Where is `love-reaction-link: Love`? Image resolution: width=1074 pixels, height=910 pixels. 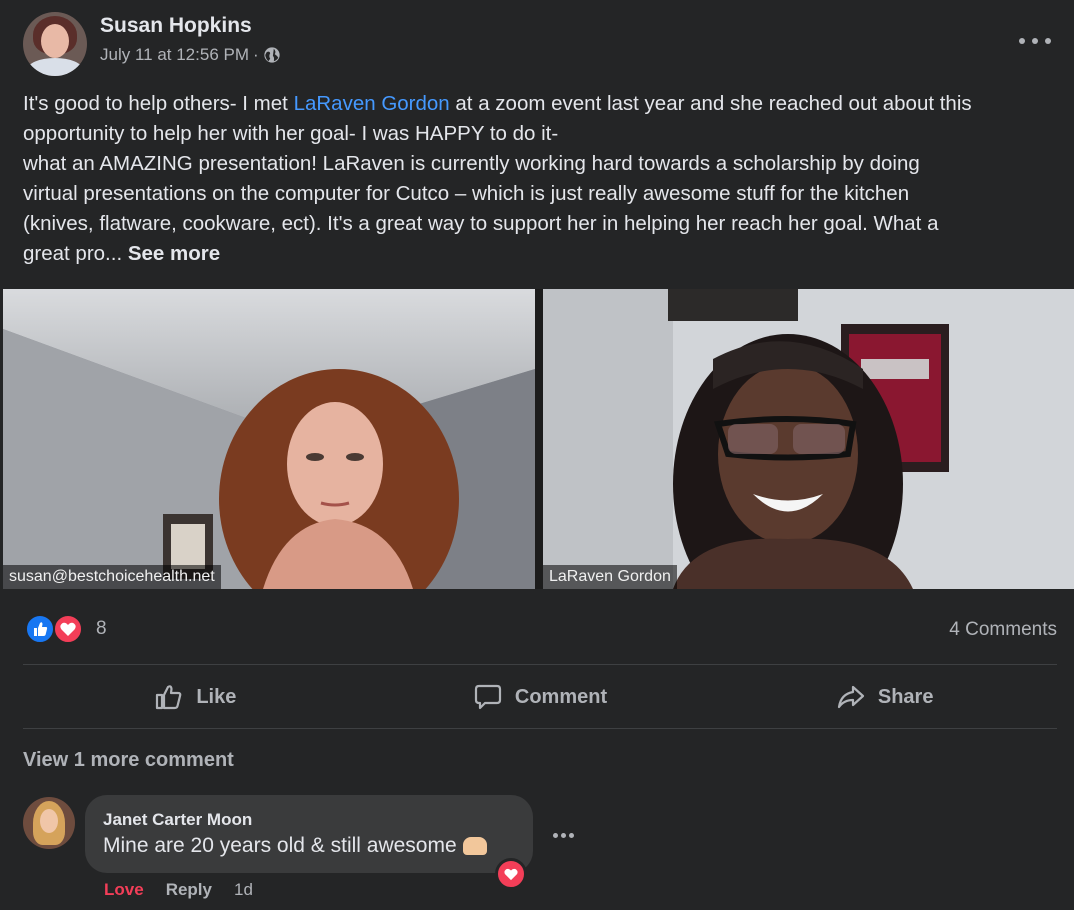 love-reaction-link: Love is located at coordinates (124, 890).